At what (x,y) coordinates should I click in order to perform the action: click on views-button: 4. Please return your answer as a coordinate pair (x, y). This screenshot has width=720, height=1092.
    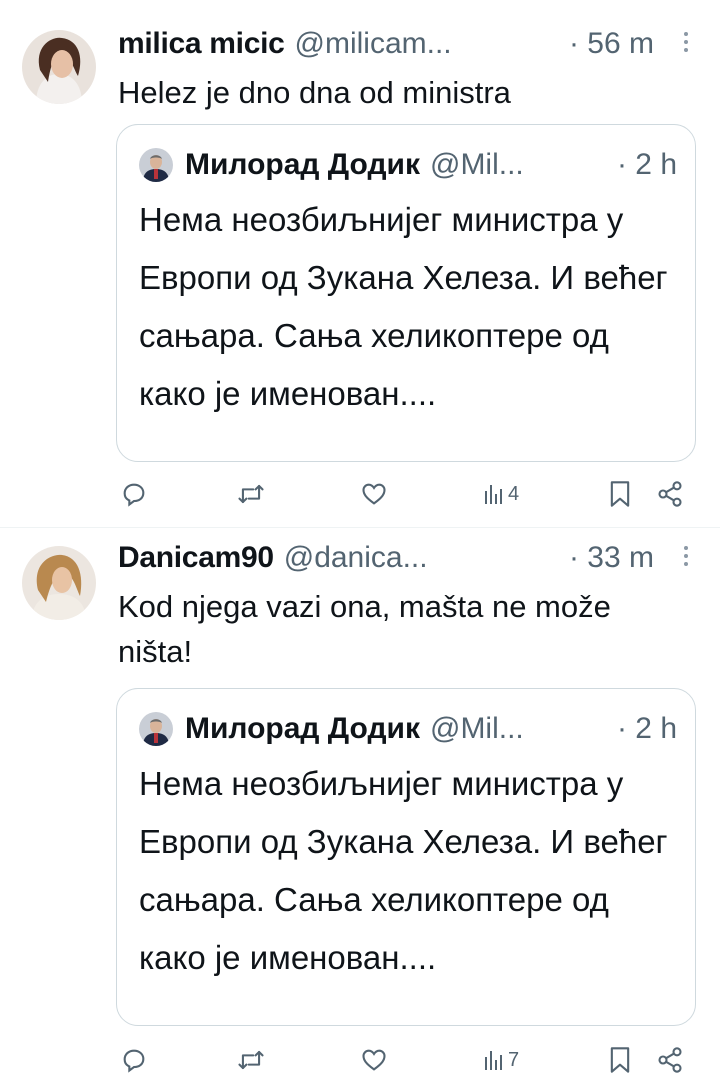
    Looking at the image, I should click on (501, 494).